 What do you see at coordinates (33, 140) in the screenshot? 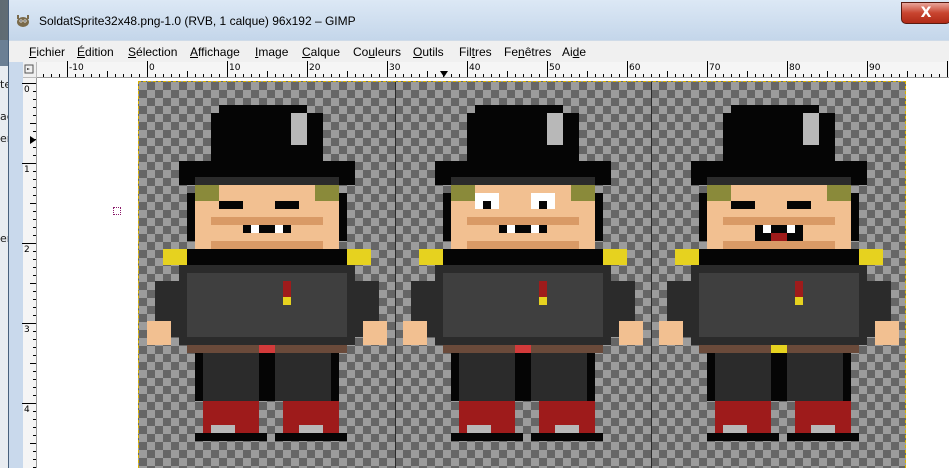
I see `ruler-pointer-icon` at bounding box center [33, 140].